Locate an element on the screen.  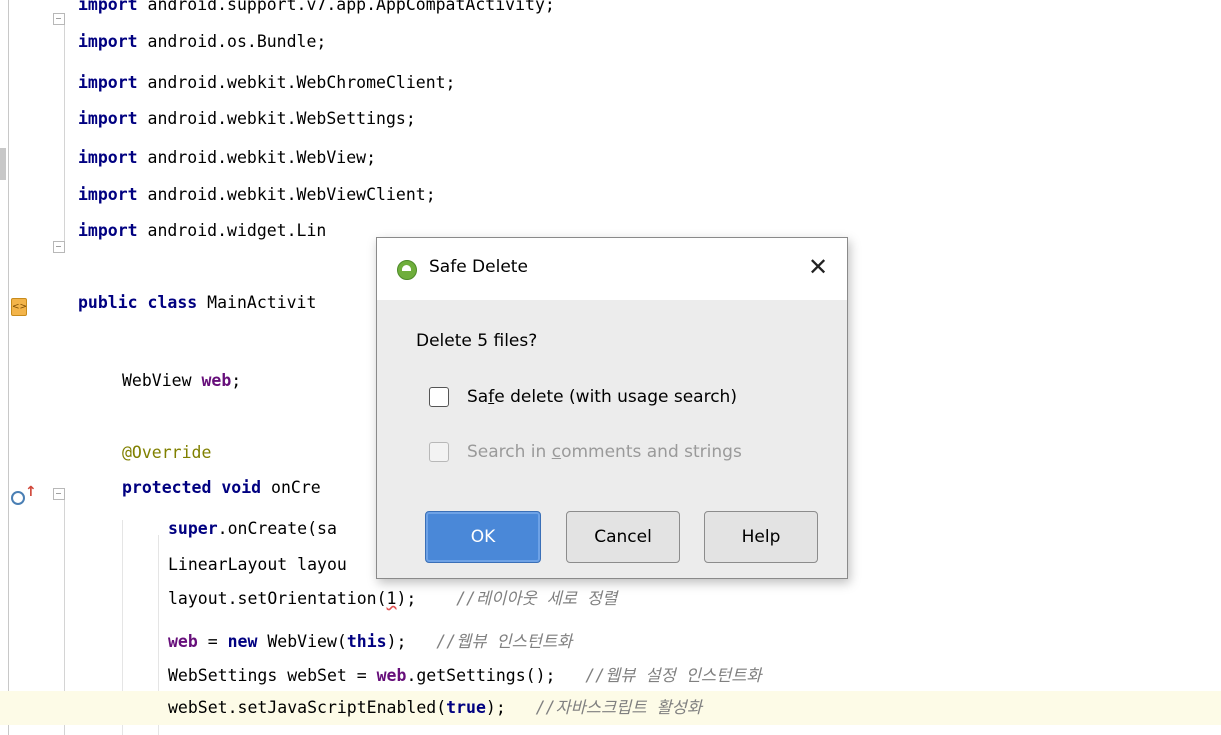
close-button: ✕ is located at coordinates (818, 267).